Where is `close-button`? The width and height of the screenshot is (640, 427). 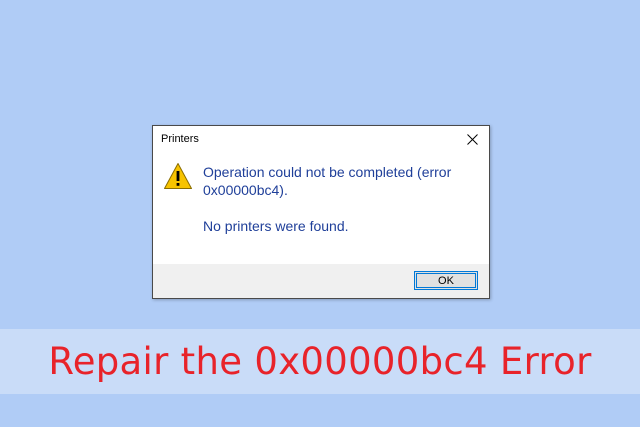 close-button is located at coordinates (472, 139).